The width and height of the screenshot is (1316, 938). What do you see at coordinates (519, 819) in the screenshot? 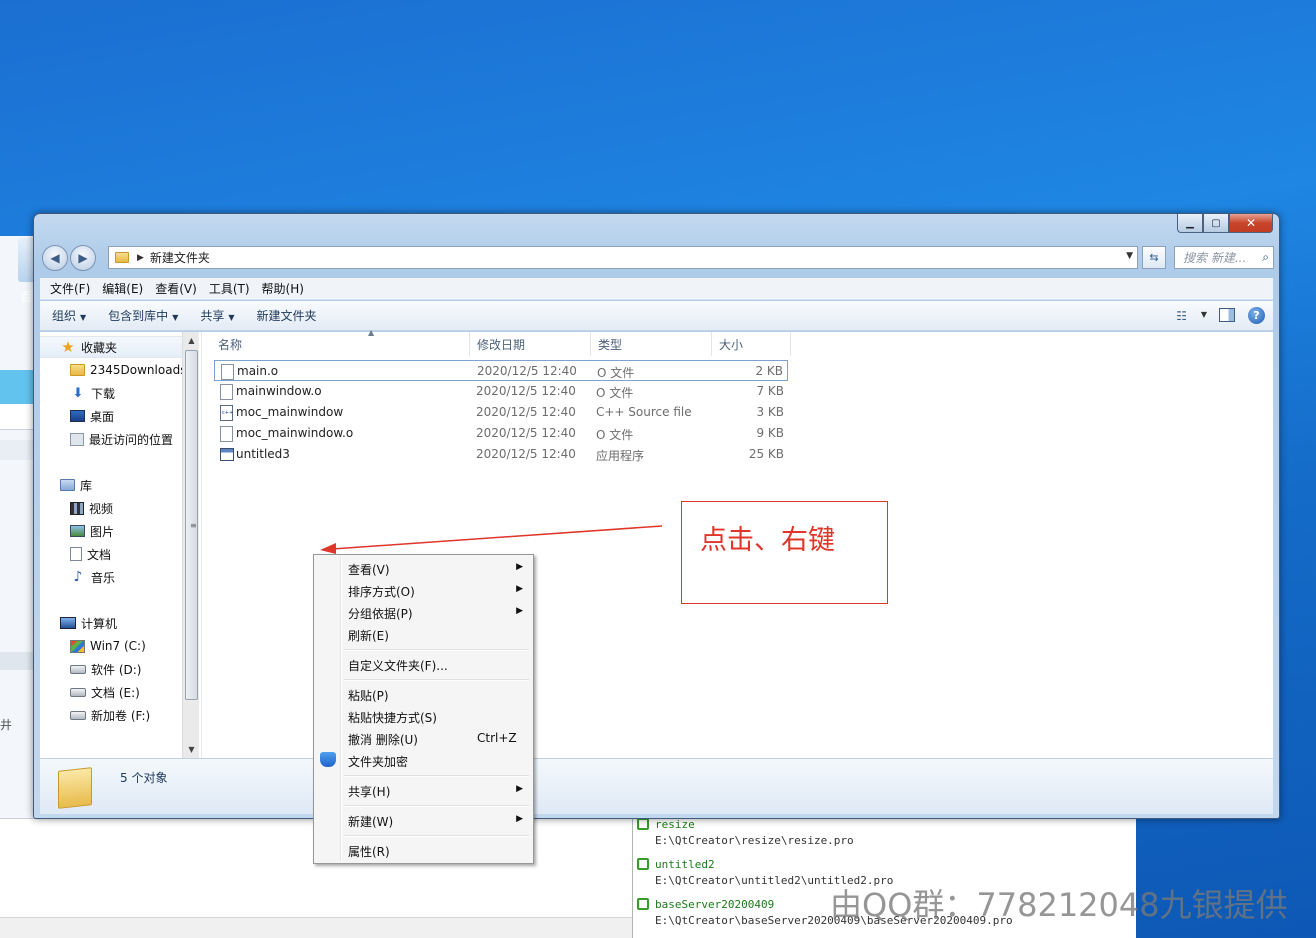
I see `submenu-arrow-icon: ▶` at bounding box center [519, 819].